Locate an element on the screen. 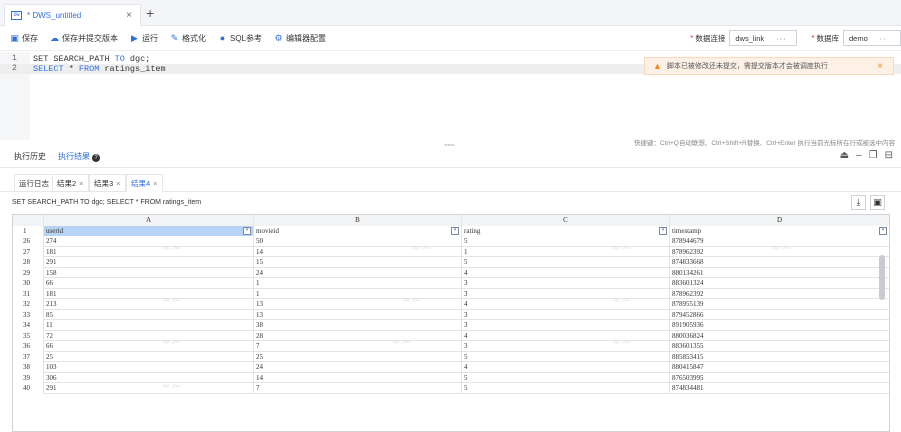 The width and height of the screenshot is (901, 432). data-cell: 50 is located at coordinates (358, 241).